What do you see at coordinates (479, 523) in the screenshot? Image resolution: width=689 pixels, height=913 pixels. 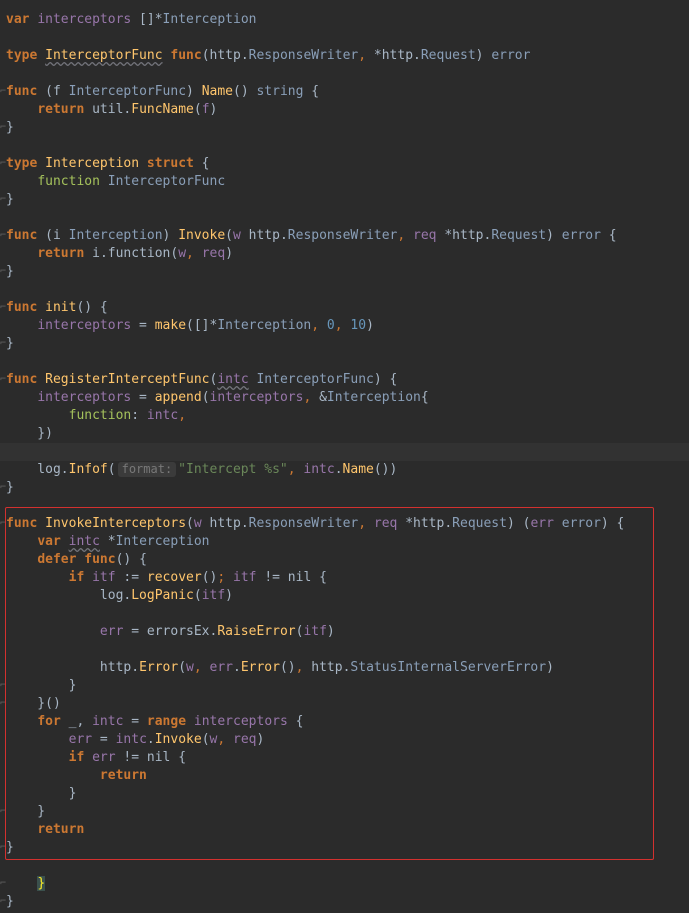 I see `code-token: Request` at bounding box center [479, 523].